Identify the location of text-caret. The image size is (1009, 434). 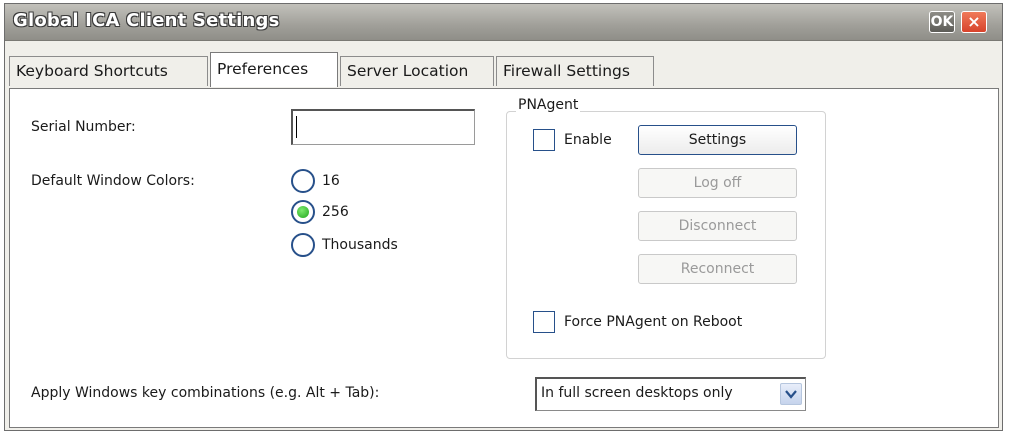
(296, 127).